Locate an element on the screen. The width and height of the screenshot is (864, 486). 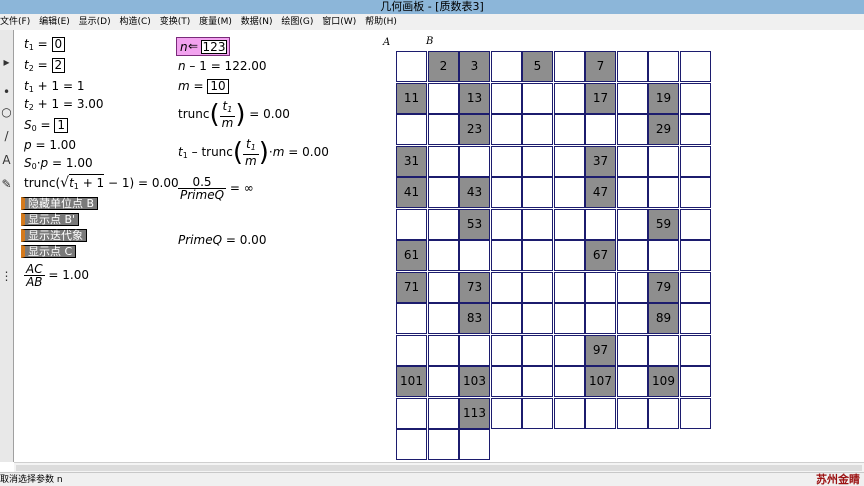
menu-window: 窗口(W) is located at coordinates (339, 22).